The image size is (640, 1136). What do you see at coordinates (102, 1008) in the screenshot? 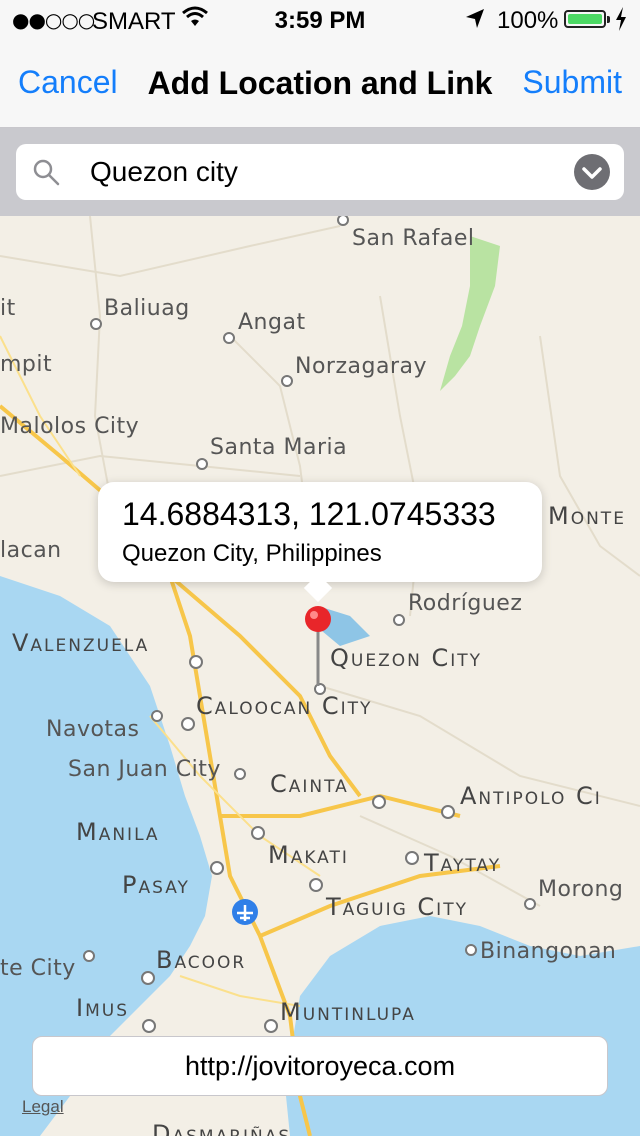
I see `map-label: Imus` at bounding box center [102, 1008].